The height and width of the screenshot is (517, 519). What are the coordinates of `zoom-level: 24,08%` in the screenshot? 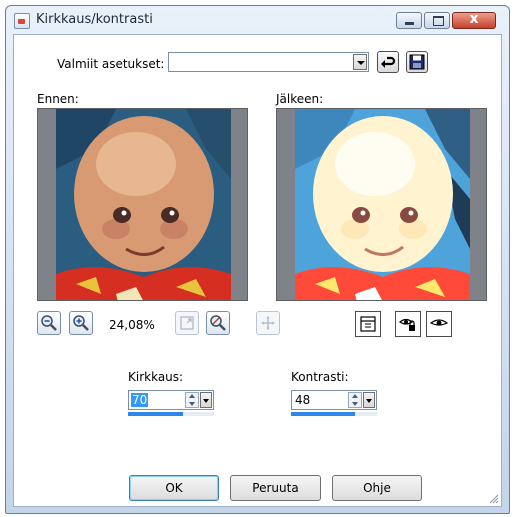 It's located at (132, 325).